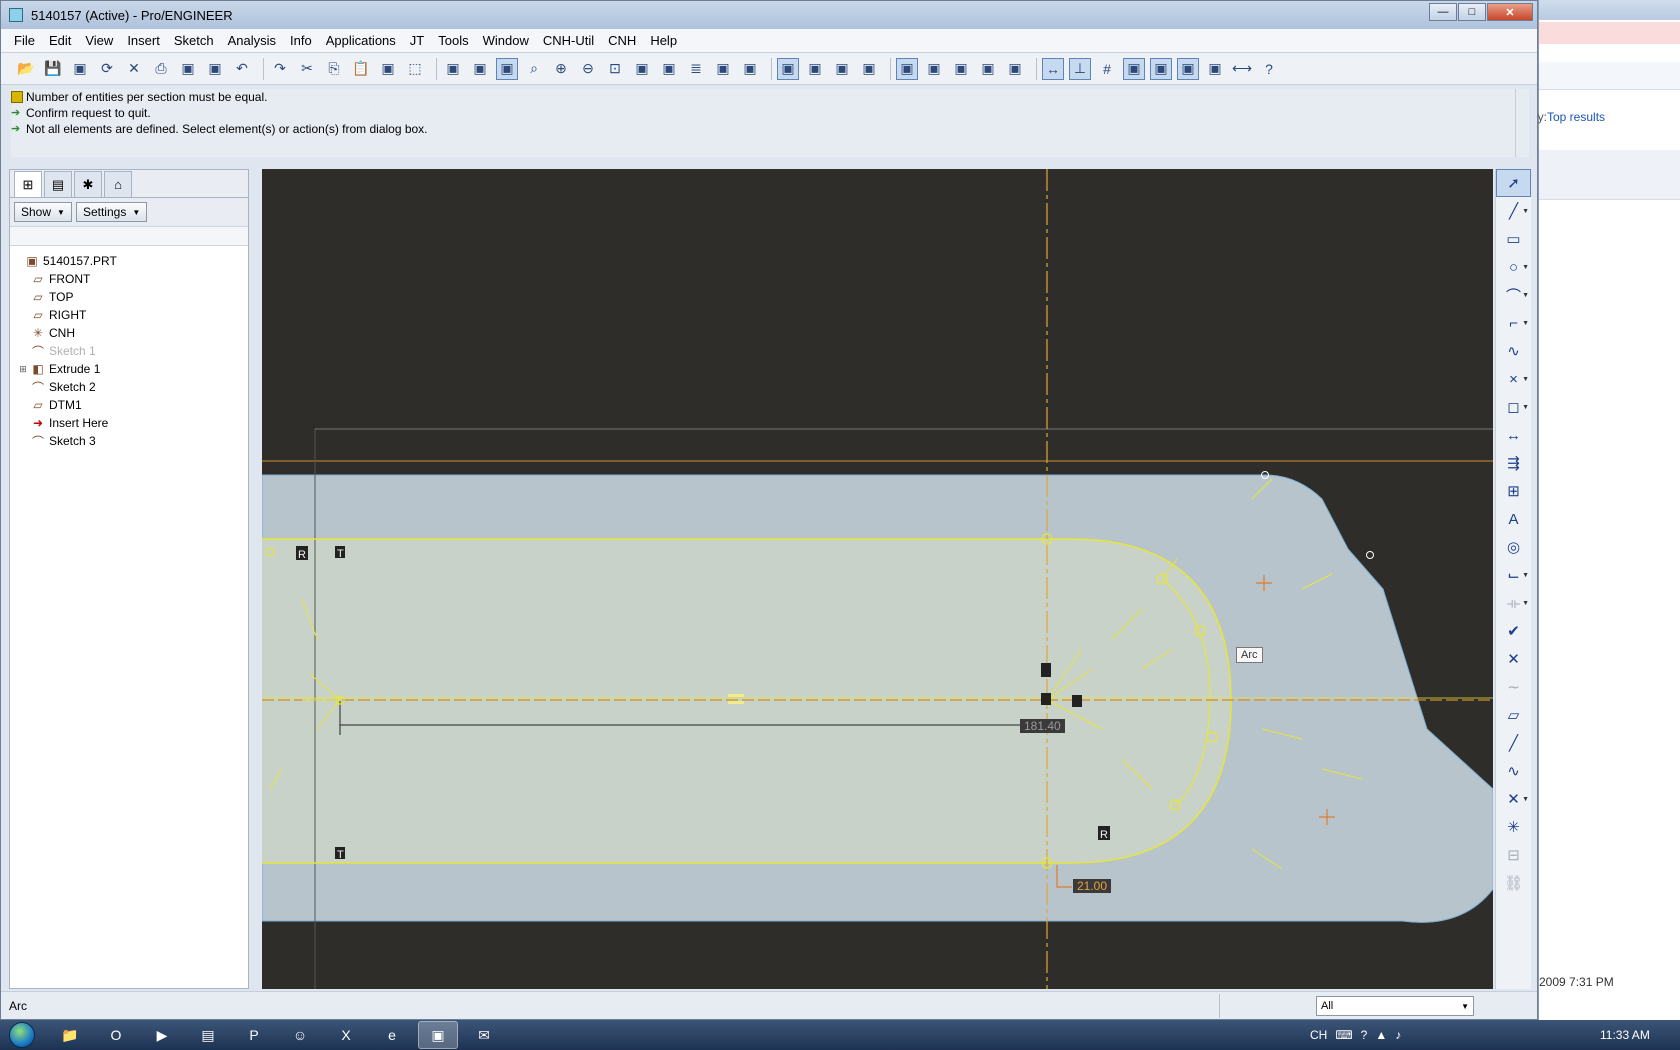 The image size is (1680, 1050). What do you see at coordinates (301, 40) in the screenshot?
I see `menu-info: Info` at bounding box center [301, 40].